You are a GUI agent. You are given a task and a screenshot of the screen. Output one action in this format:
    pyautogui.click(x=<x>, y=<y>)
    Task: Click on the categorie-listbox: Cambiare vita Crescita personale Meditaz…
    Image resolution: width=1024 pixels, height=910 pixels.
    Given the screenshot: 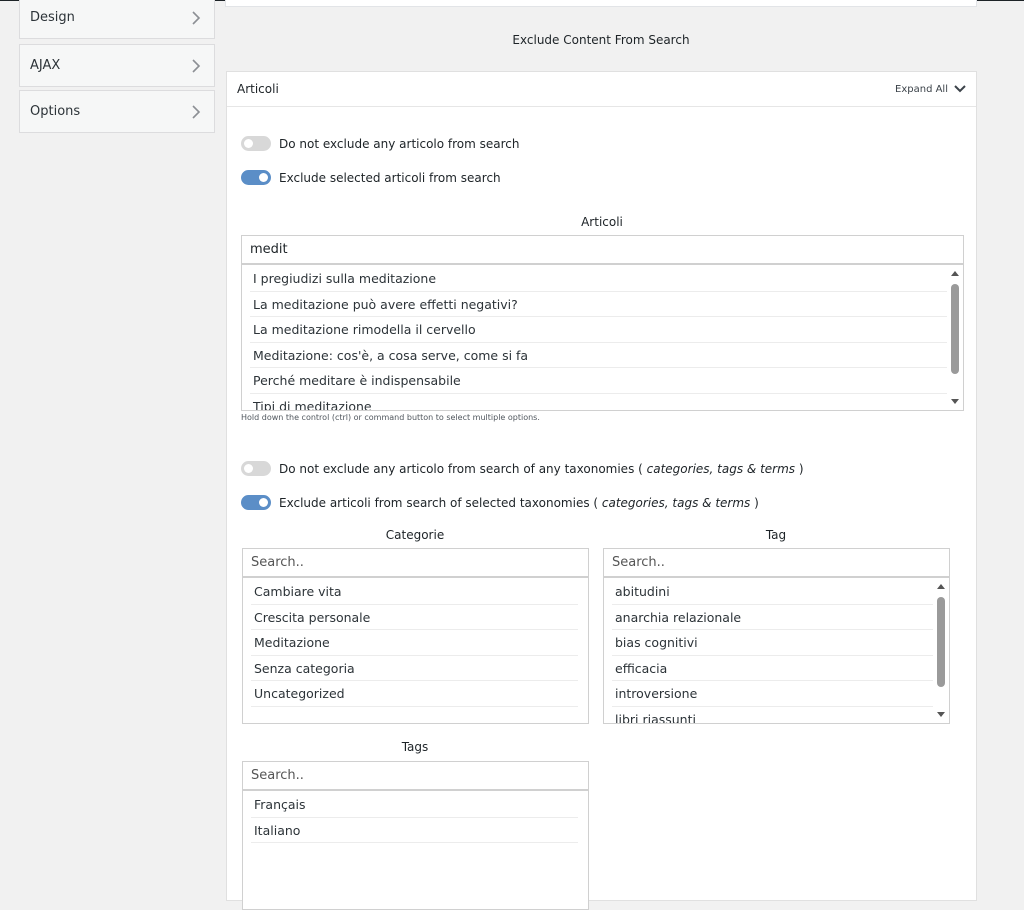 What is the action you would take?
    pyautogui.click(x=415, y=650)
    